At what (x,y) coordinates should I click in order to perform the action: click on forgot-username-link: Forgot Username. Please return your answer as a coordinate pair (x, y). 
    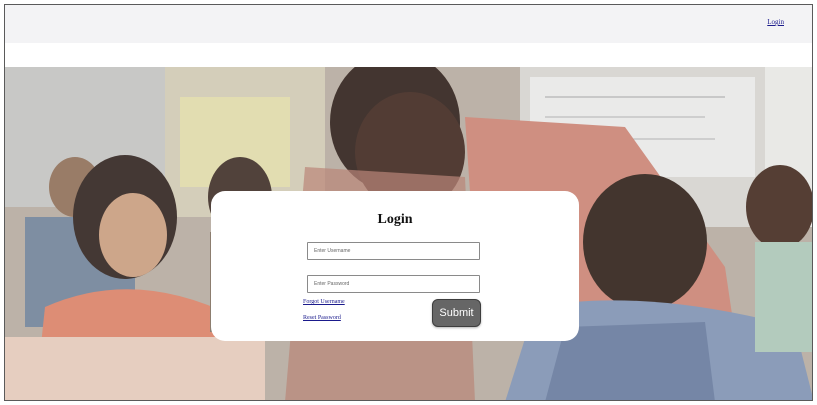
    Looking at the image, I should click on (324, 302).